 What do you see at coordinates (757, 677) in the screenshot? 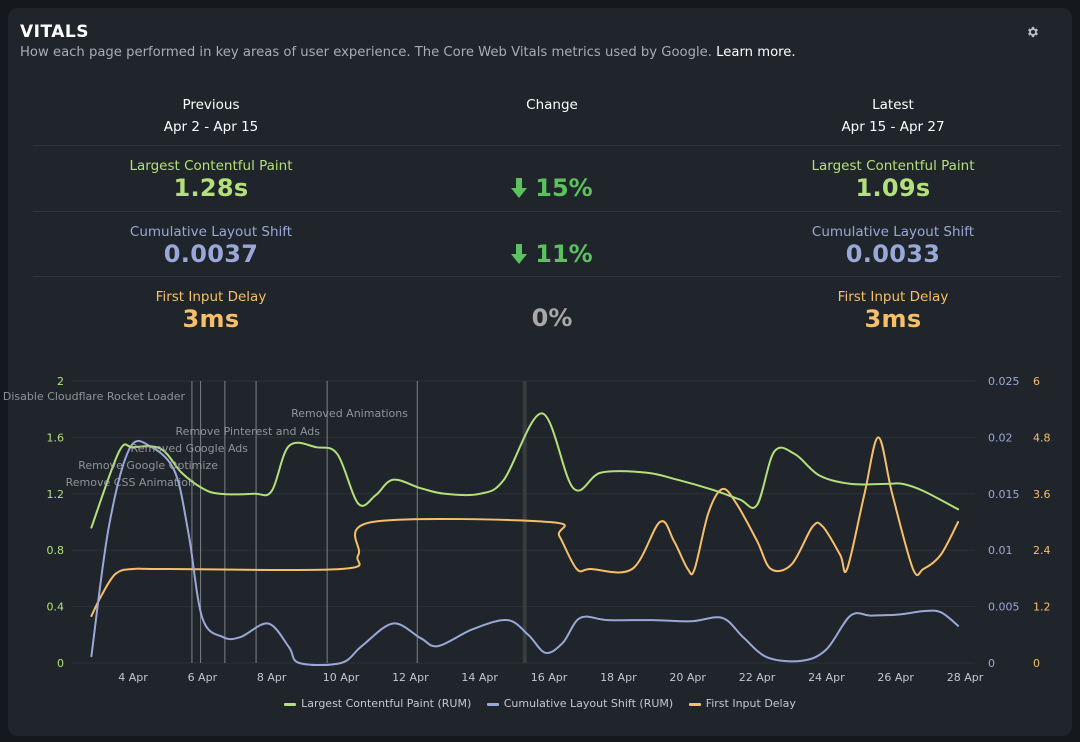
I see `x-tick-label: 22 Apr` at bounding box center [757, 677].